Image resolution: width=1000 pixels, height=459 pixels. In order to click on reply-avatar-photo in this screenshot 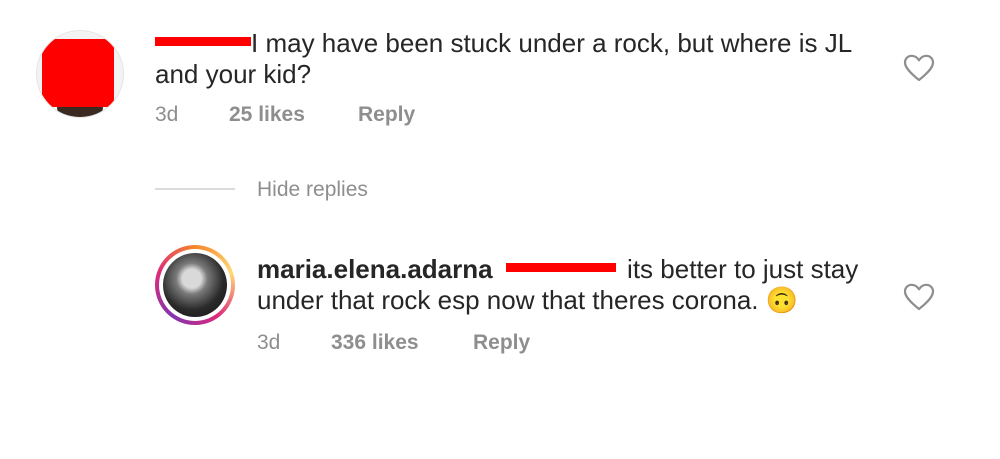, I will do `click(195, 285)`.